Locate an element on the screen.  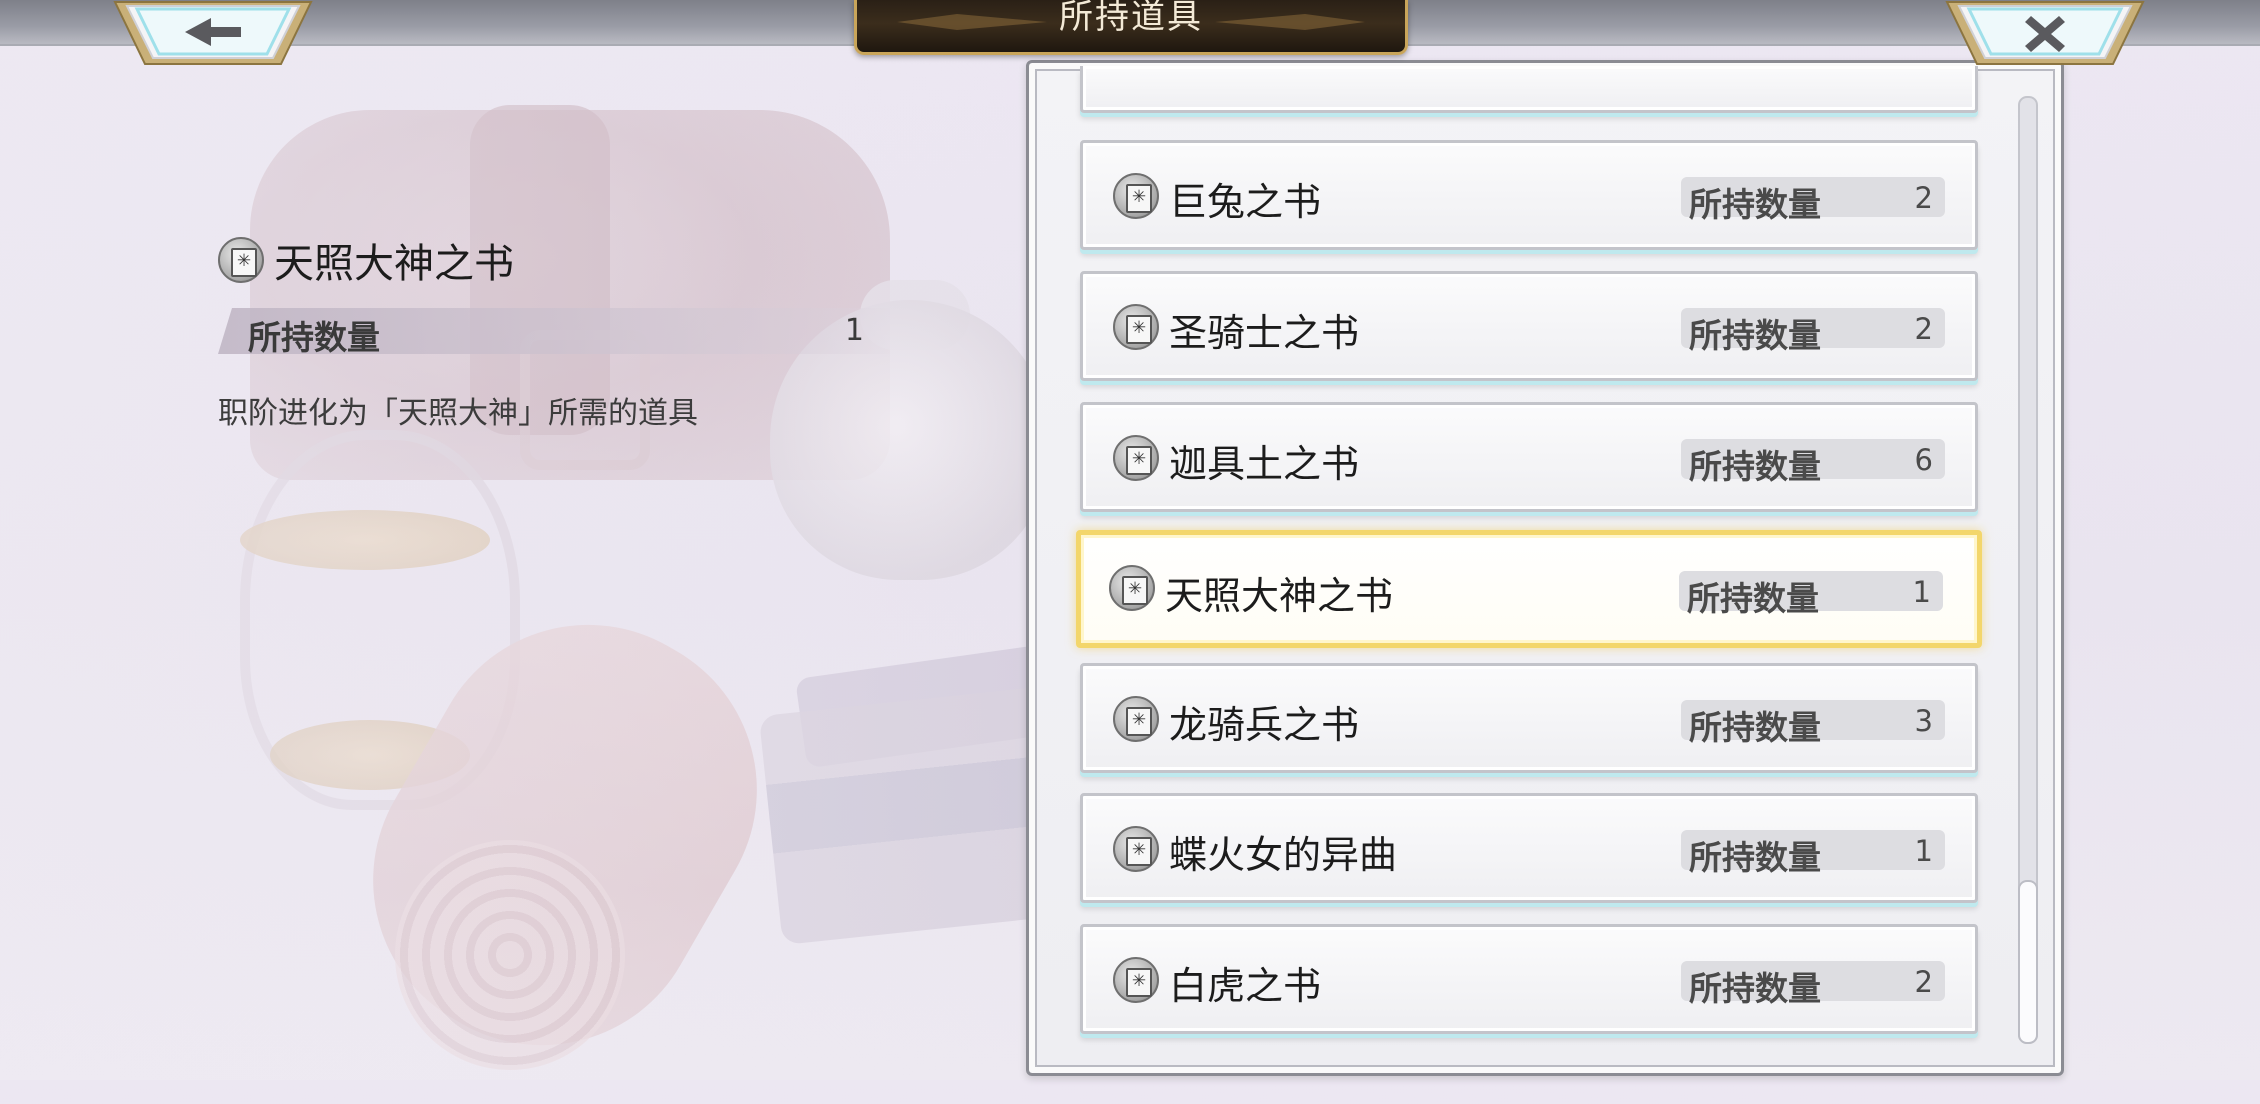
list-item: 巨兔之书 所持数量 2 is located at coordinates (1529, 195).